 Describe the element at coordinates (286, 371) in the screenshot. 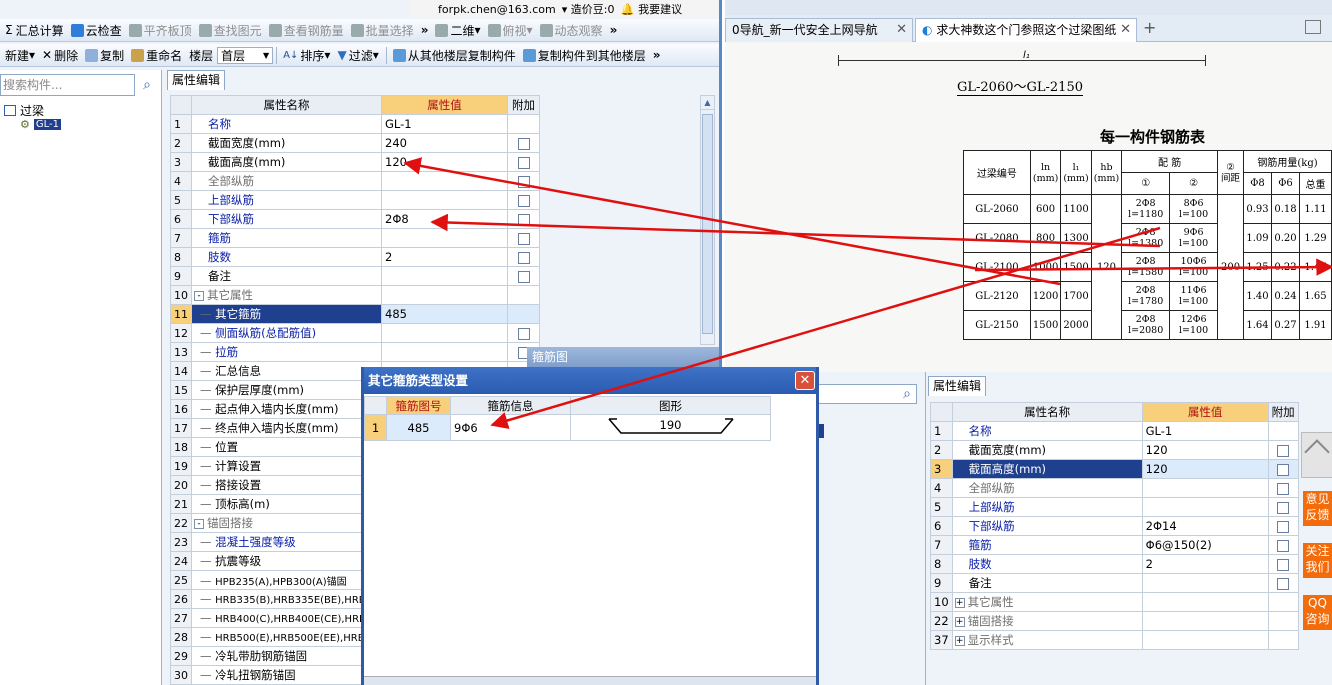

I see `property-name: — 汇总信息` at that location.